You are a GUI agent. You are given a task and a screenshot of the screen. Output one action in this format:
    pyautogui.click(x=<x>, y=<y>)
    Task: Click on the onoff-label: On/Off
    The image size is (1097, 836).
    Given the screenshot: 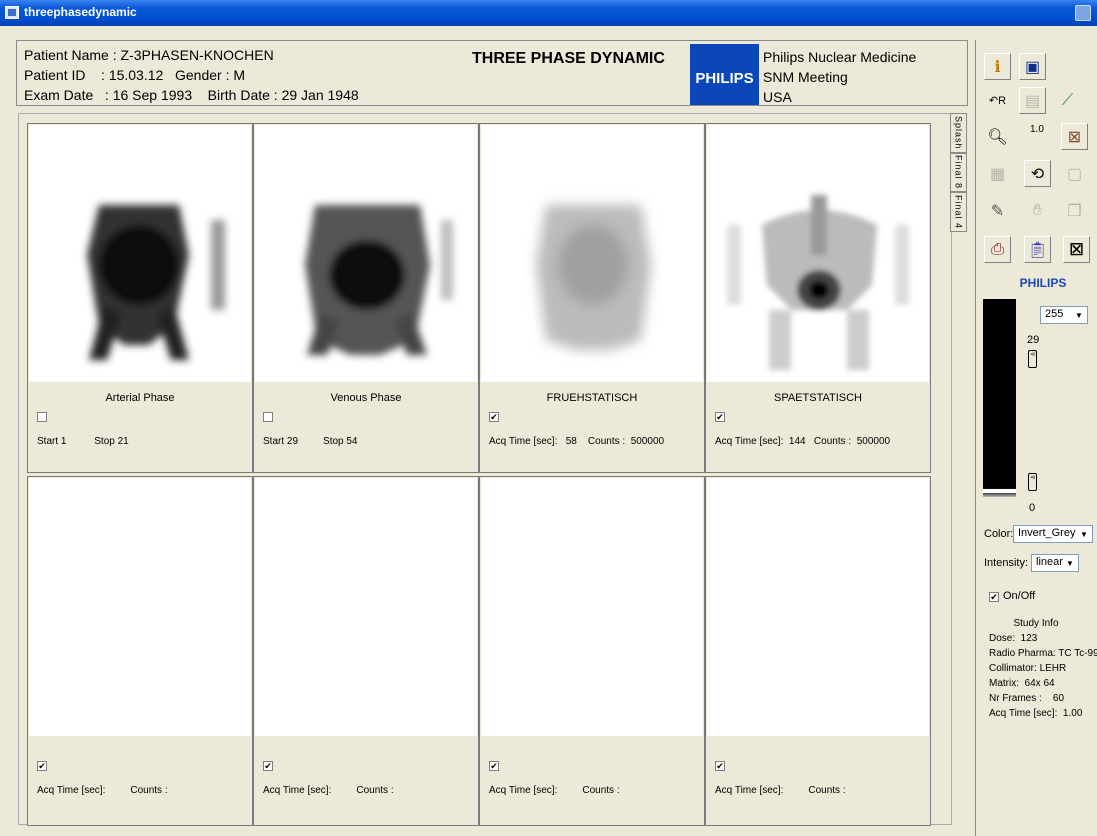 What is the action you would take?
    pyautogui.click(x=1019, y=596)
    